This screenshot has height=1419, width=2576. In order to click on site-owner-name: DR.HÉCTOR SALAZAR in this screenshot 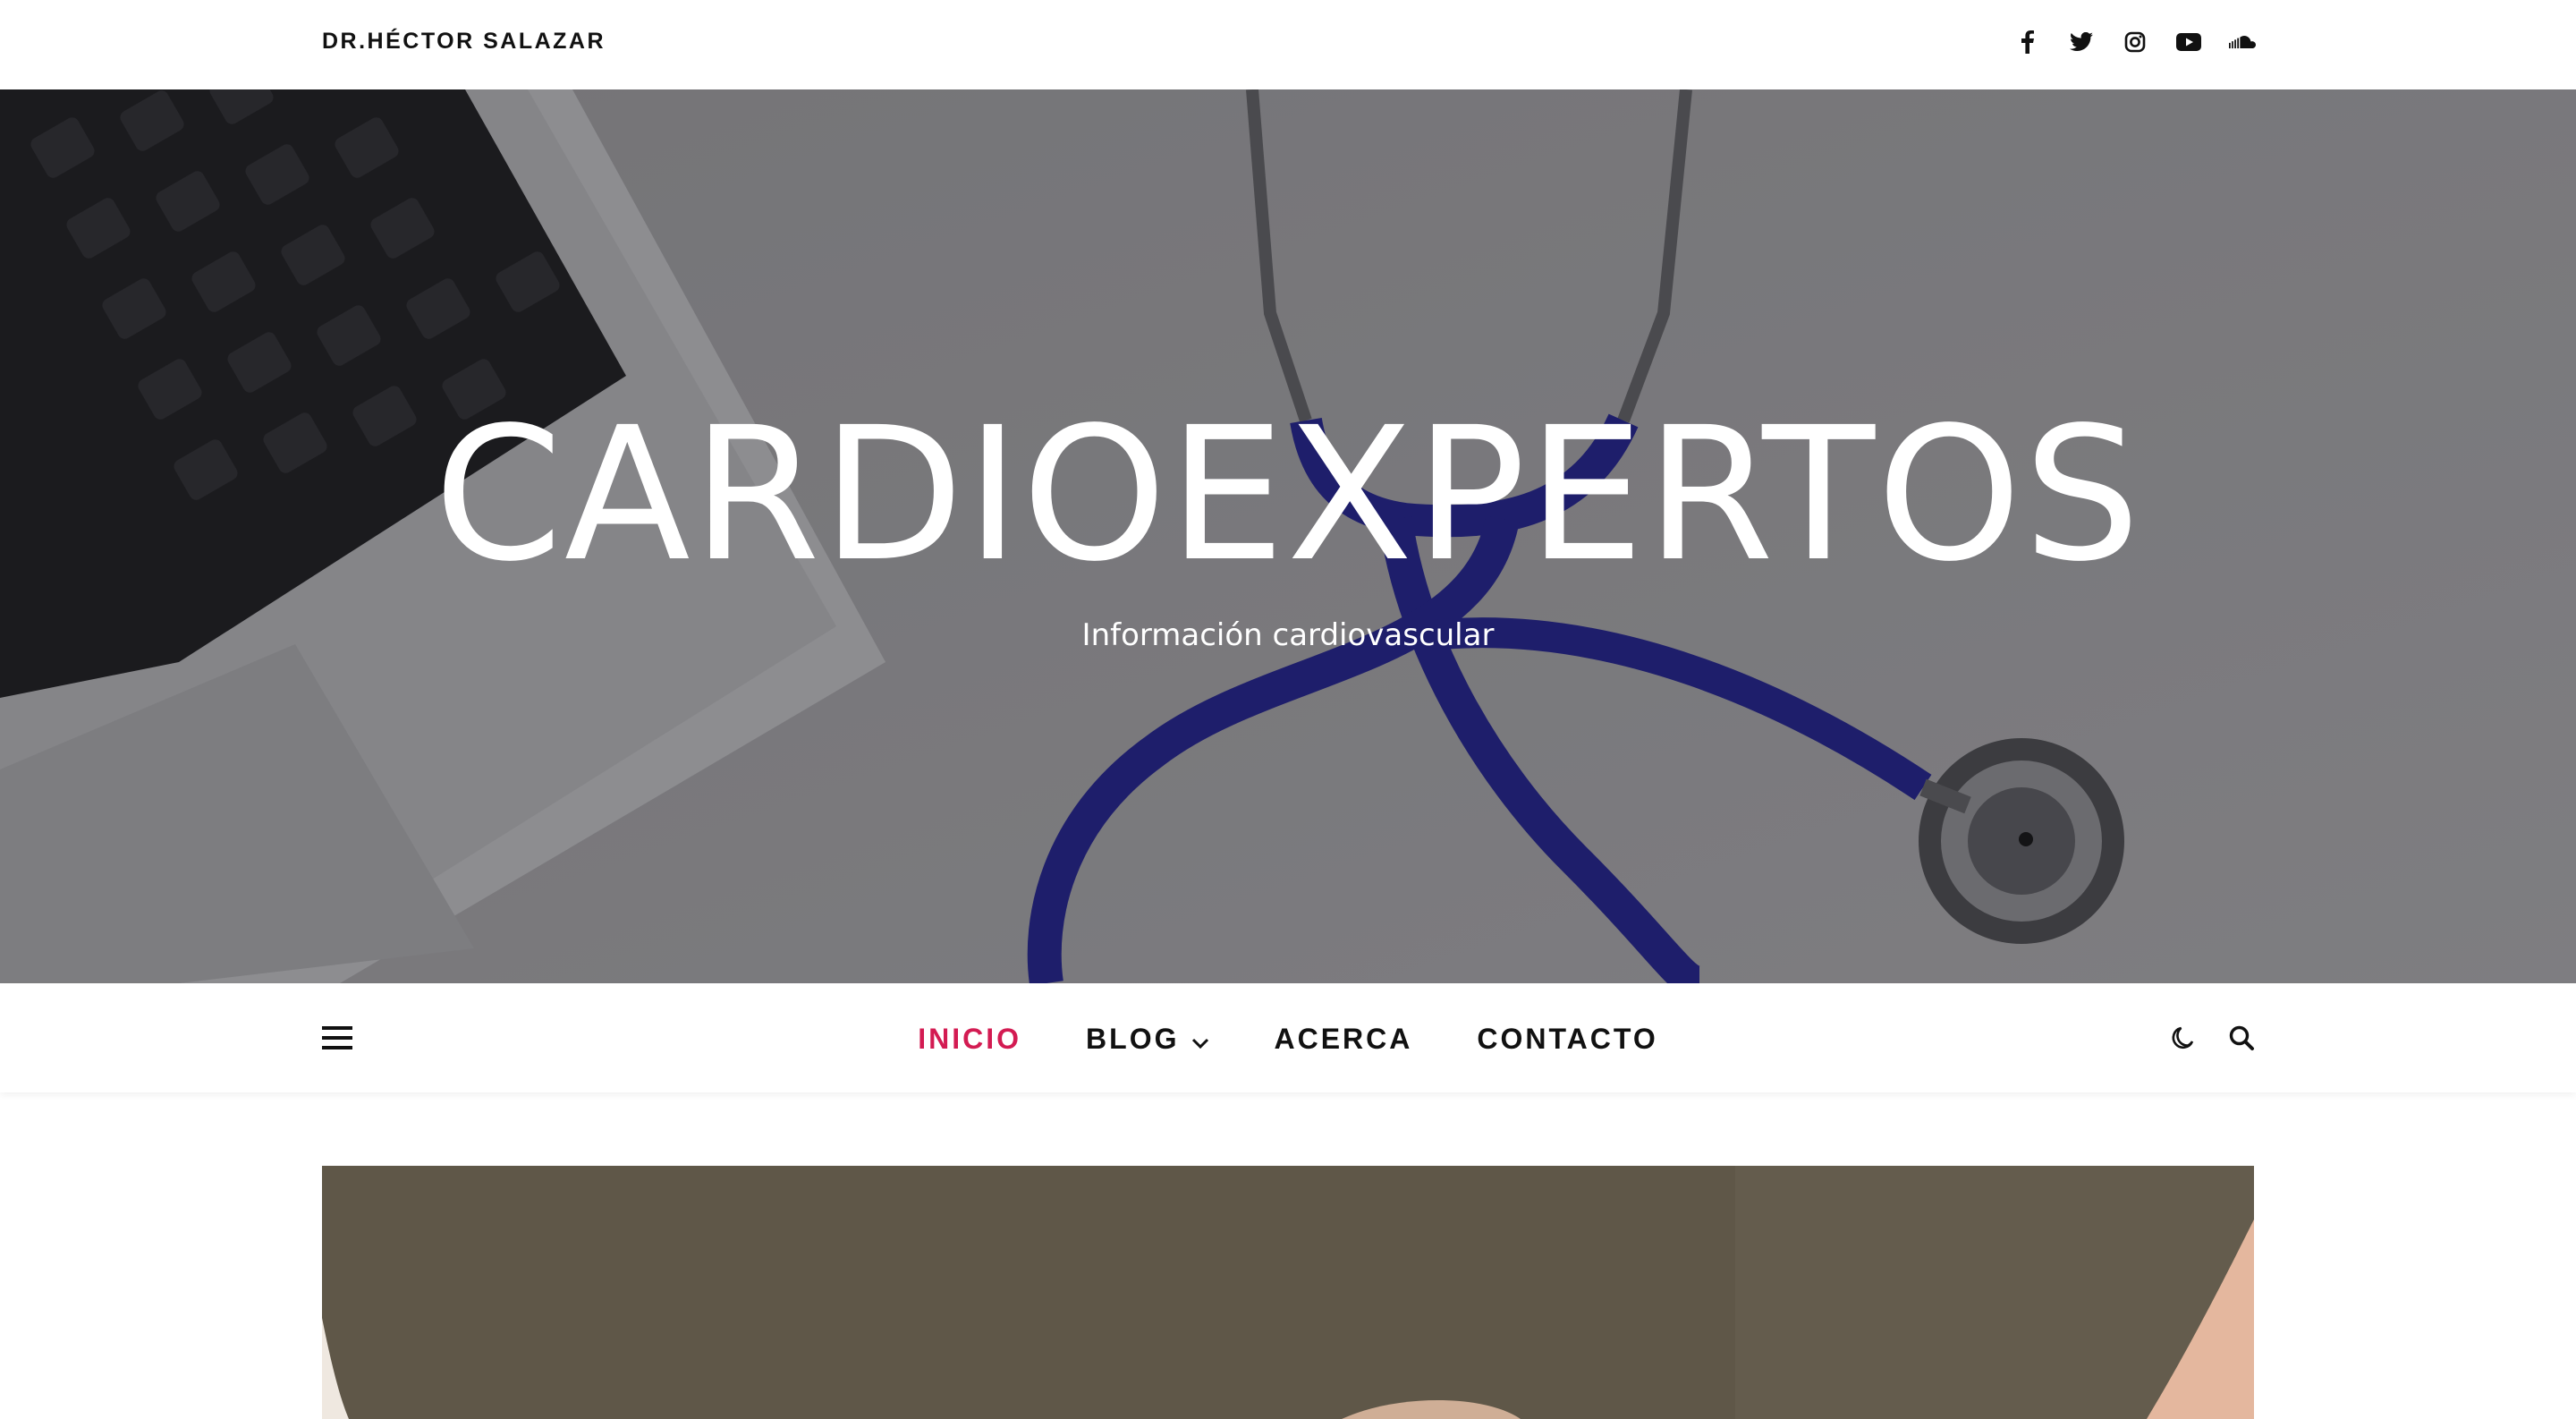, I will do `click(464, 42)`.